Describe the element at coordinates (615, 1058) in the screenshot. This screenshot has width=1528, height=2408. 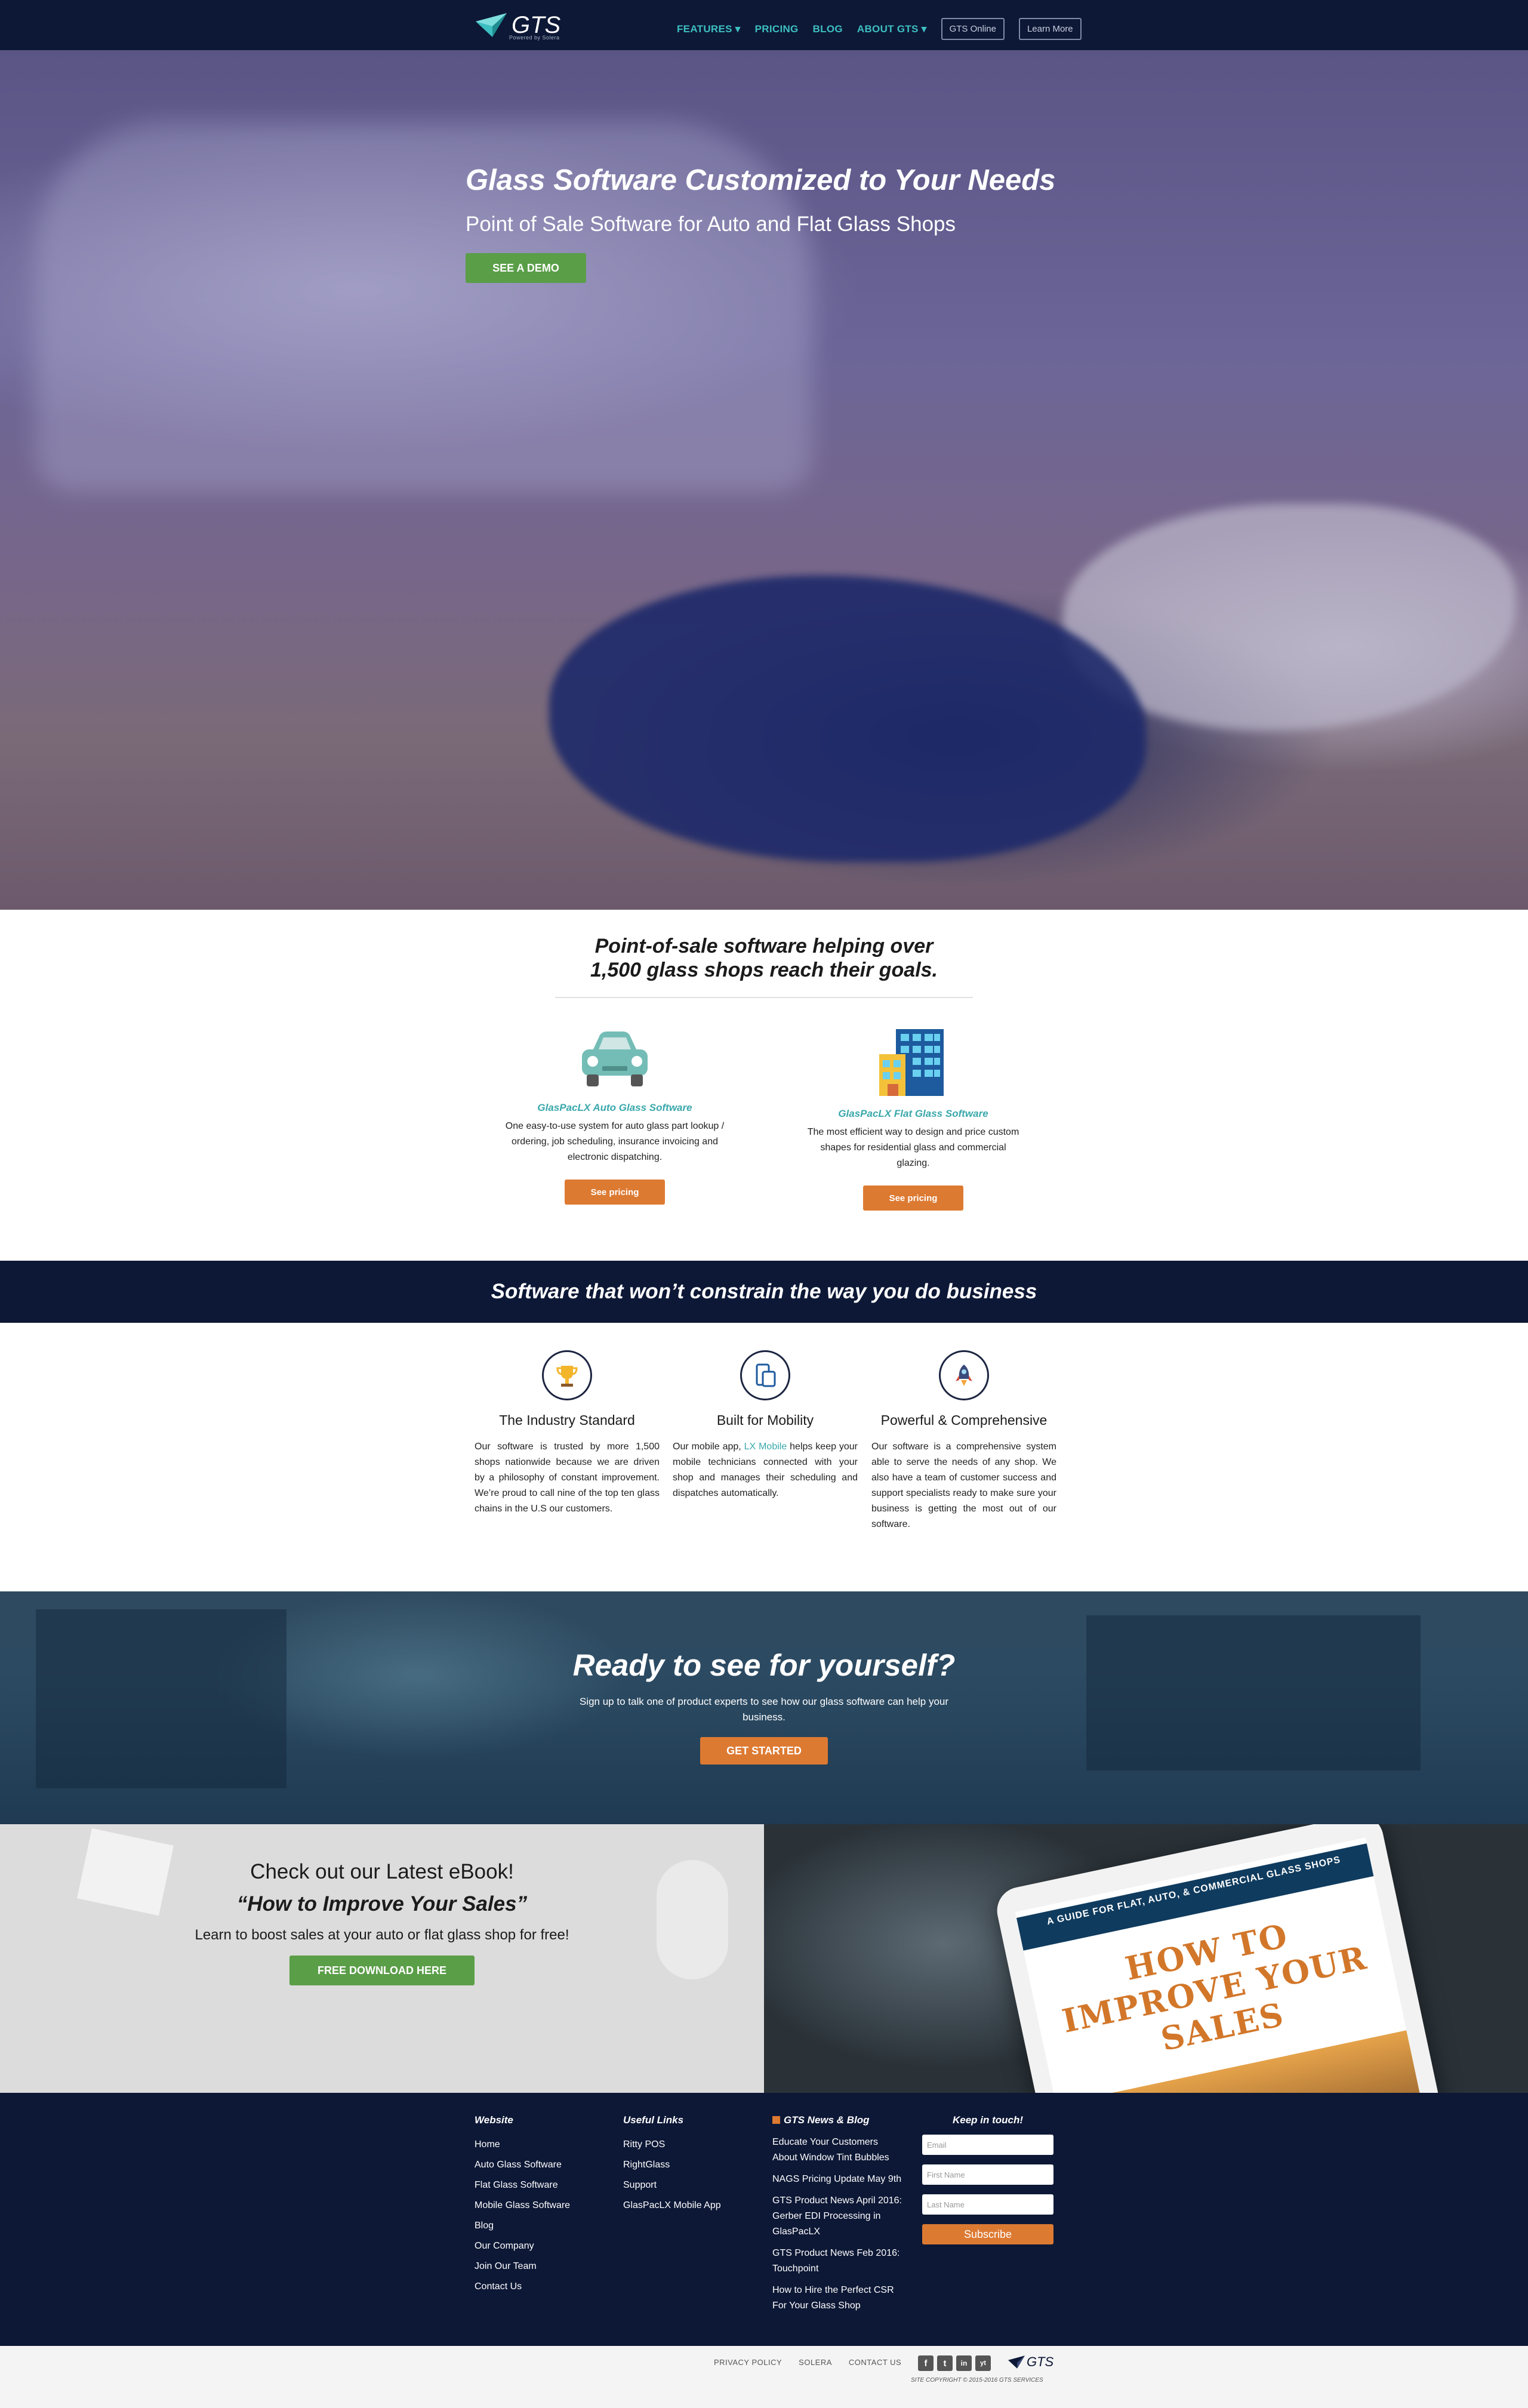
I see `car-icon` at that location.